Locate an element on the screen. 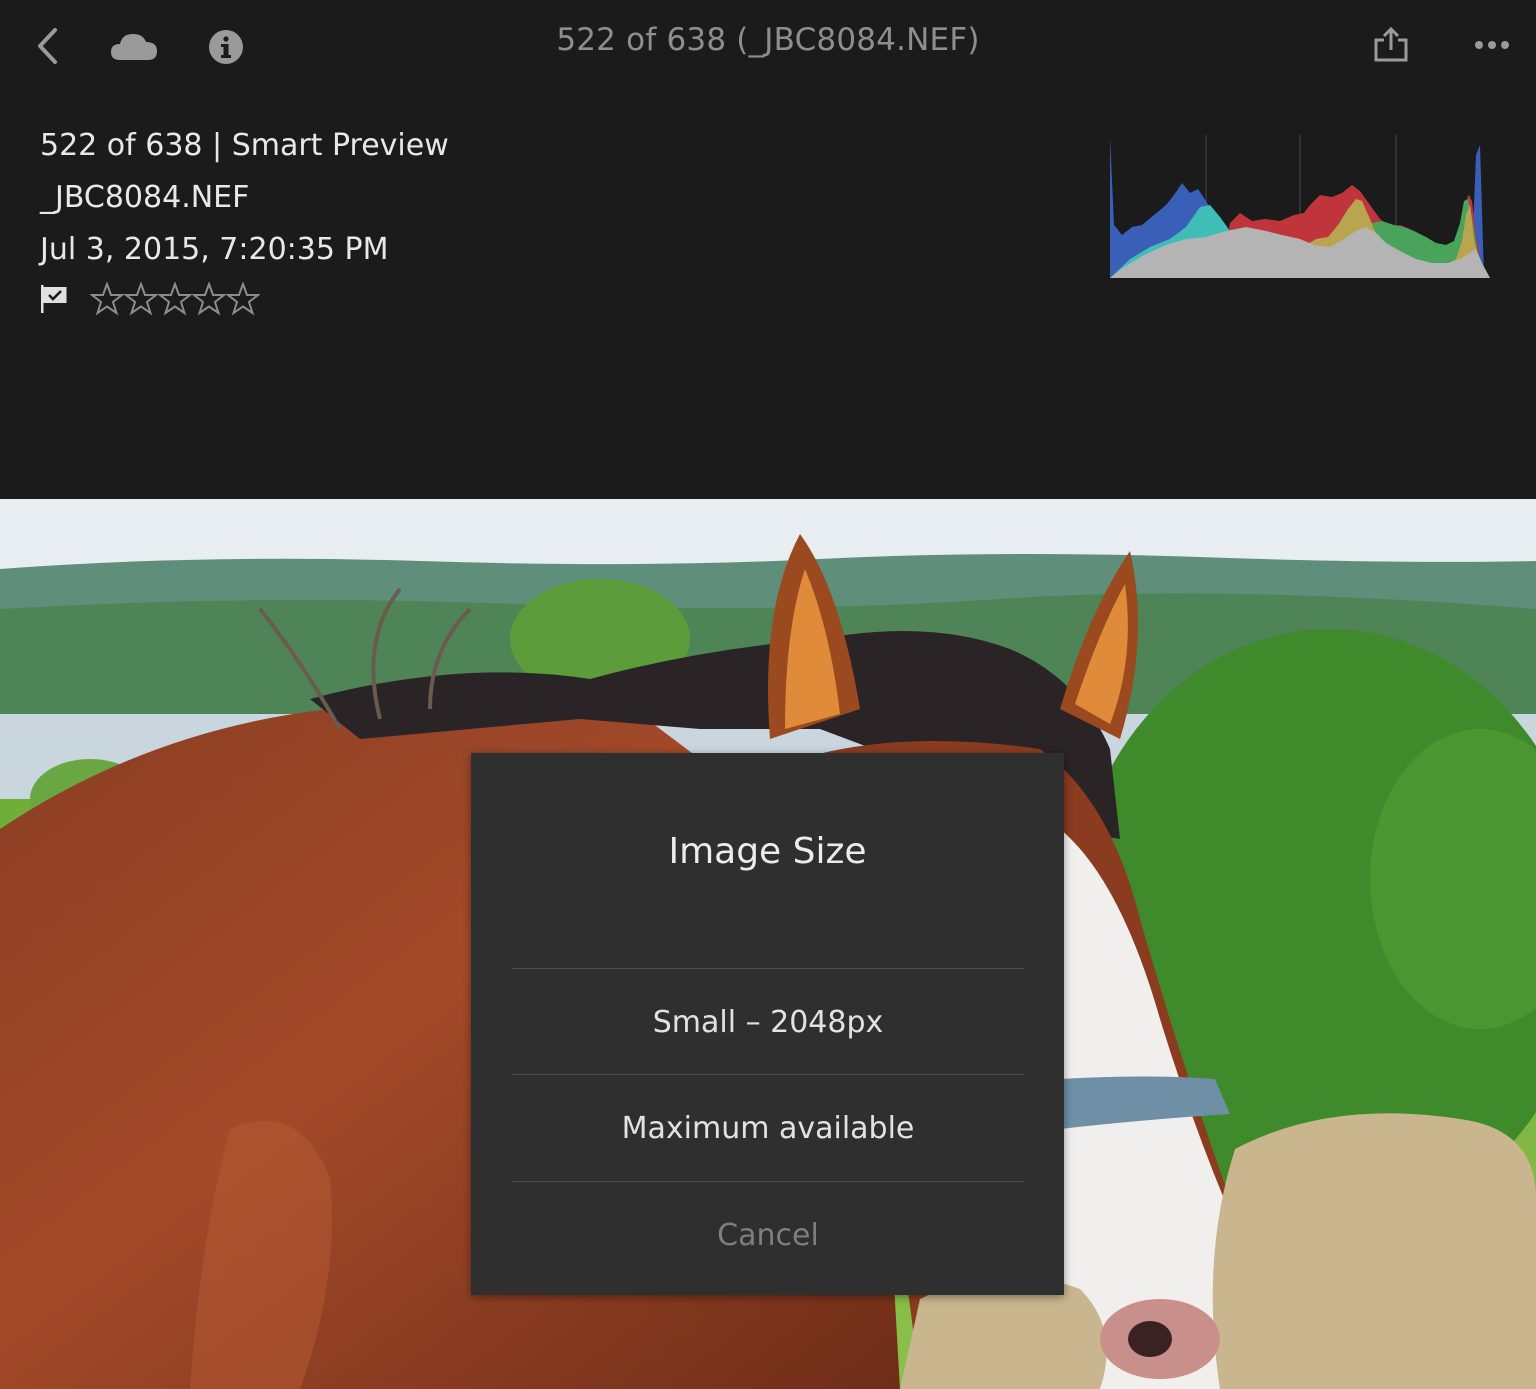 This screenshot has height=1389, width=1536. file-name: _JBC8084.NEF is located at coordinates (145, 197).